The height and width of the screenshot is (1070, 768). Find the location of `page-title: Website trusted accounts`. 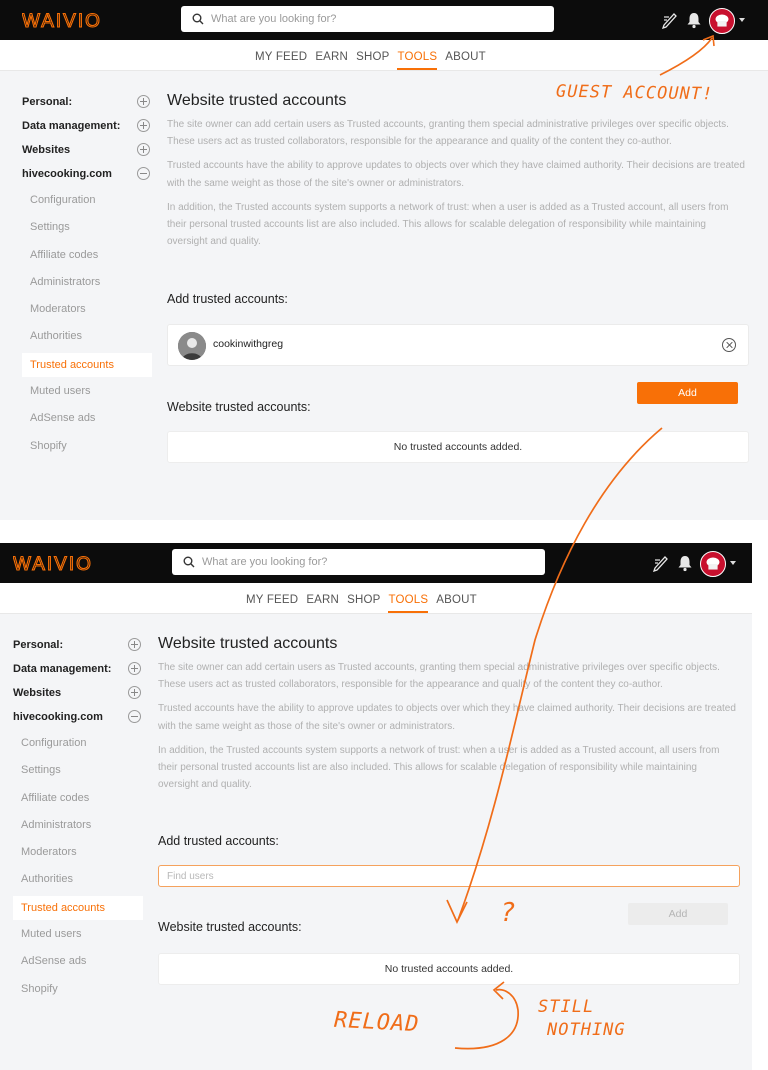

page-title: Website trusted accounts is located at coordinates (248, 643).